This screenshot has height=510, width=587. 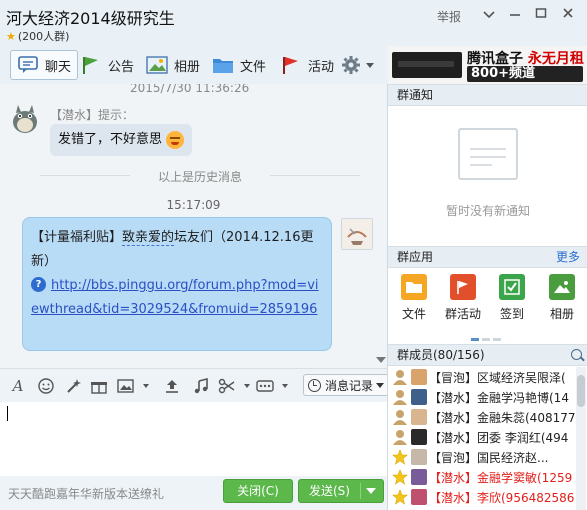 I want to click on app-group-activity-label: 群活动, so click(x=462, y=314).